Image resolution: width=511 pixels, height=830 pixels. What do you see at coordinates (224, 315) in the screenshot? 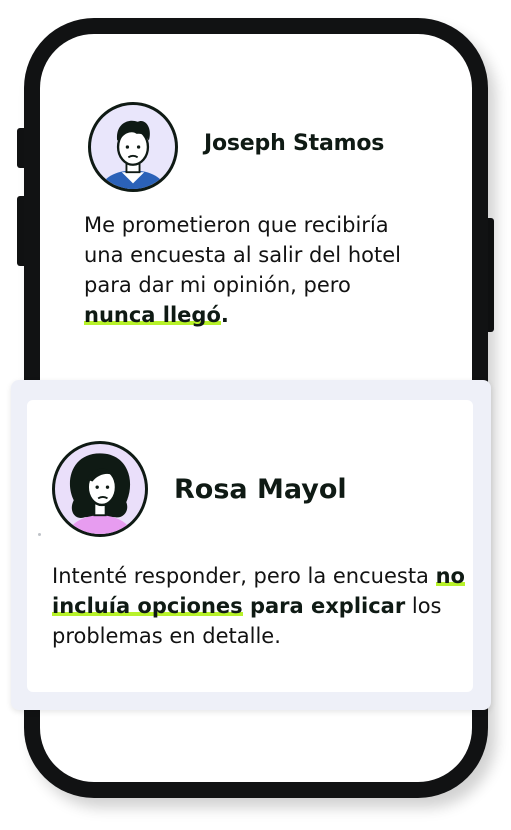
I see `testimonial-text-part: .` at bounding box center [224, 315].